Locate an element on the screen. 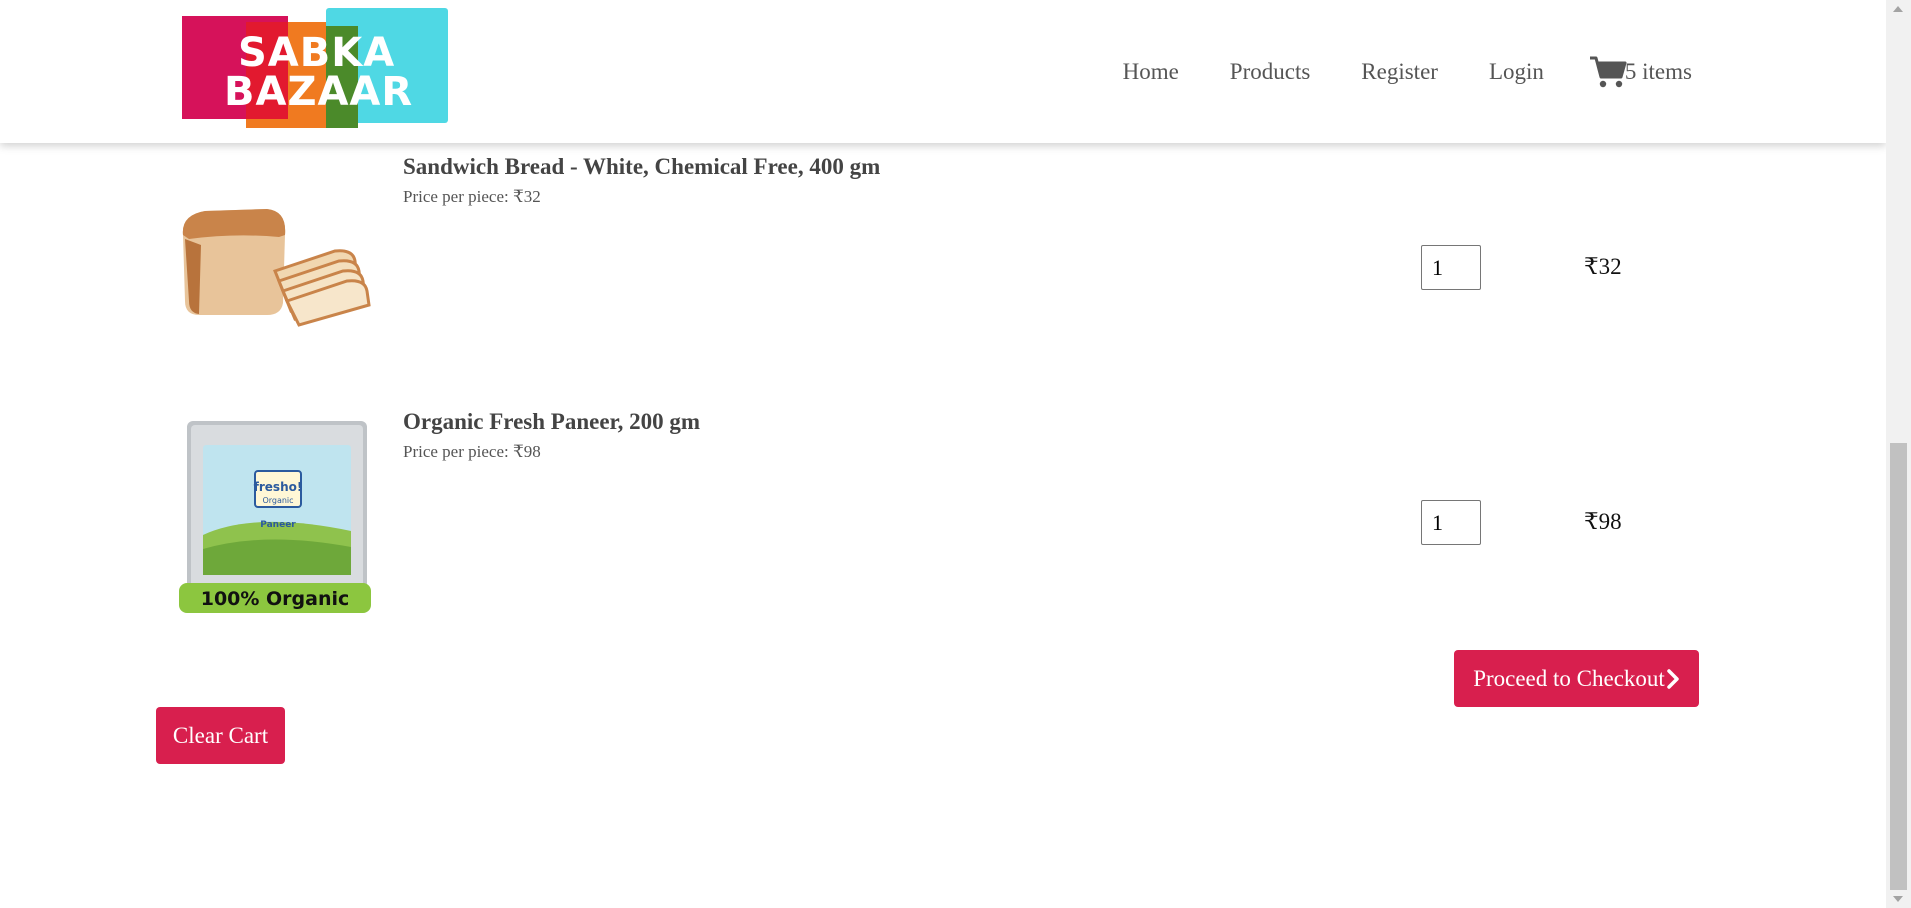 The height and width of the screenshot is (908, 1911). shopping-cart-icon is located at coordinates (1608, 72).